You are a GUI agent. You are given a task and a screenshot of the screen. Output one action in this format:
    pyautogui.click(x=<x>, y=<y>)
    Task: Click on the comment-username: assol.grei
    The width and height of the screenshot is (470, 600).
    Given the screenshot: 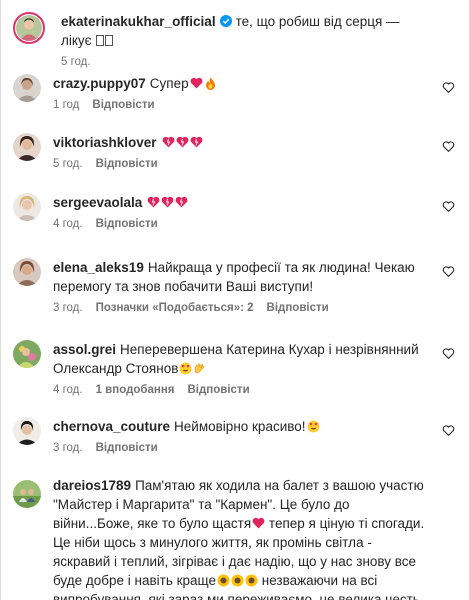 What is the action you would take?
    pyautogui.click(x=84, y=349)
    